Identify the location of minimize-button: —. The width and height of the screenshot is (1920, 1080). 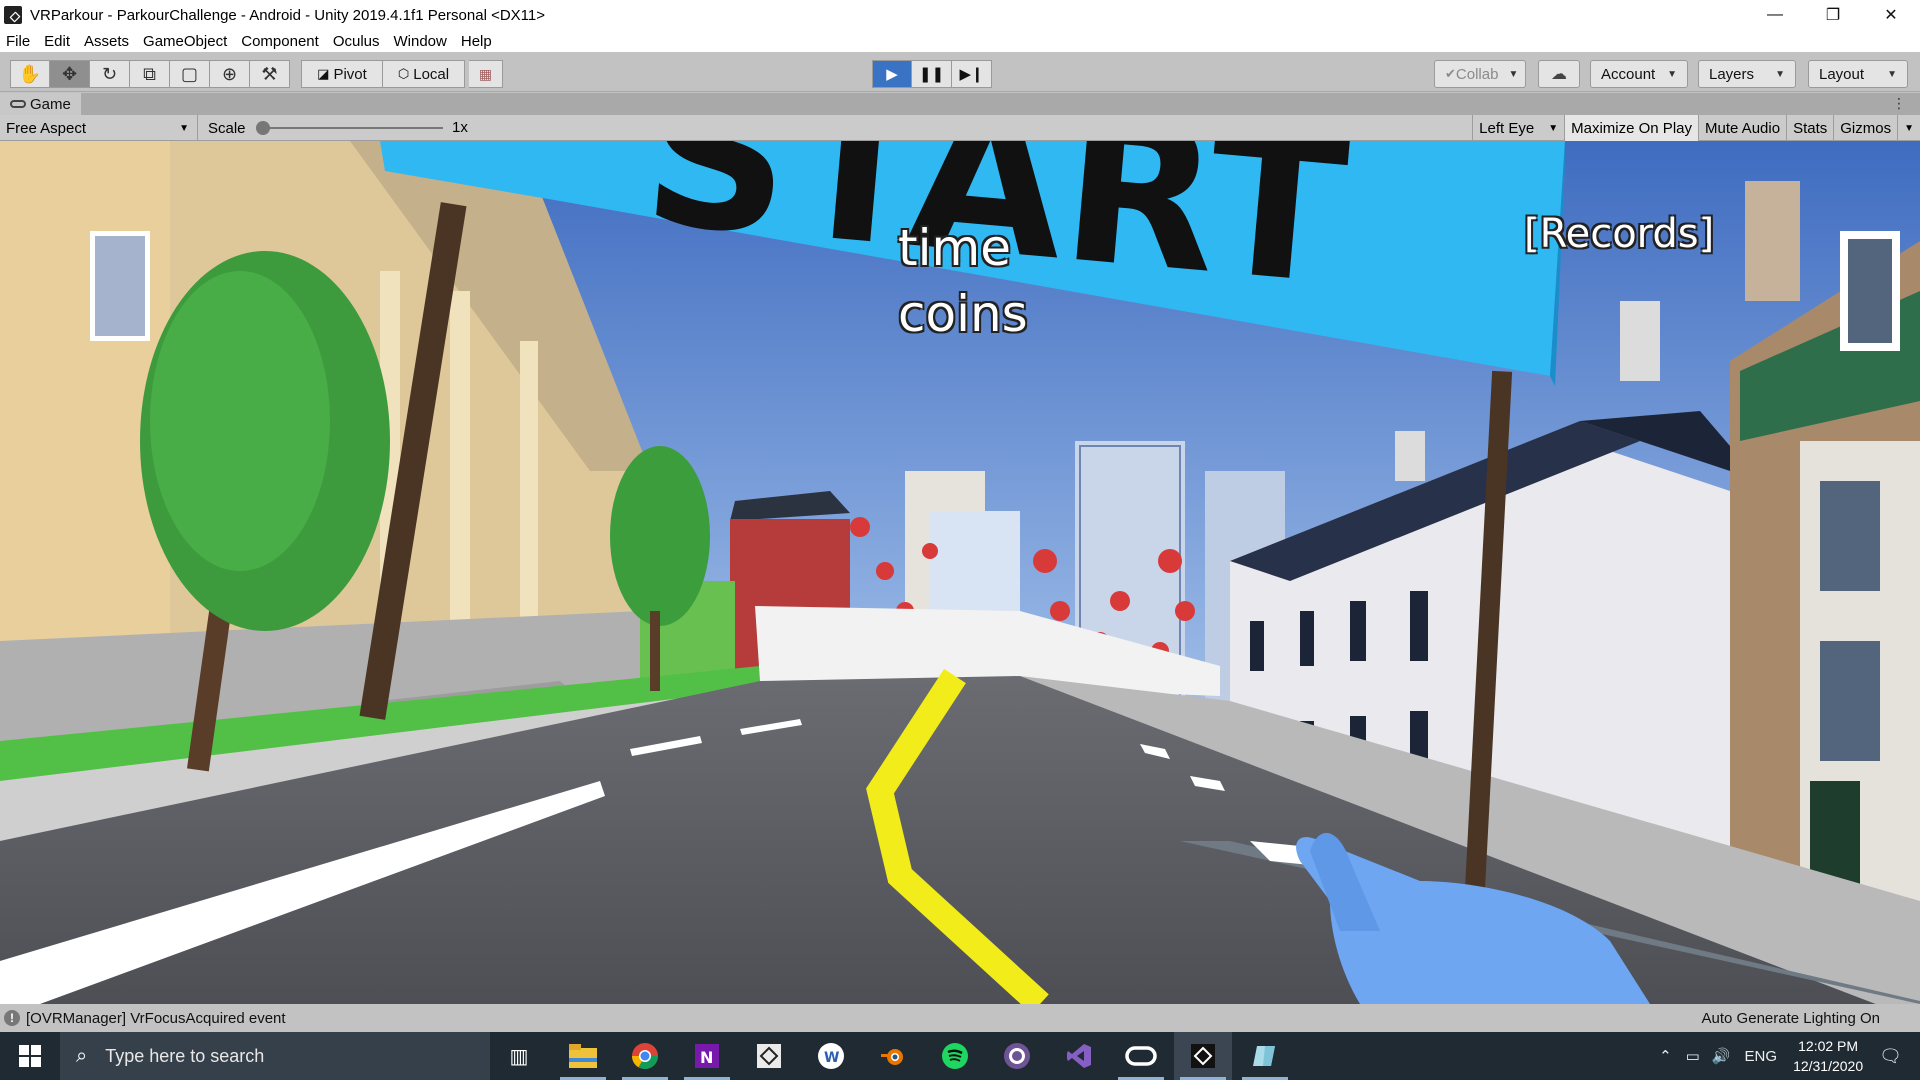
(1775, 15).